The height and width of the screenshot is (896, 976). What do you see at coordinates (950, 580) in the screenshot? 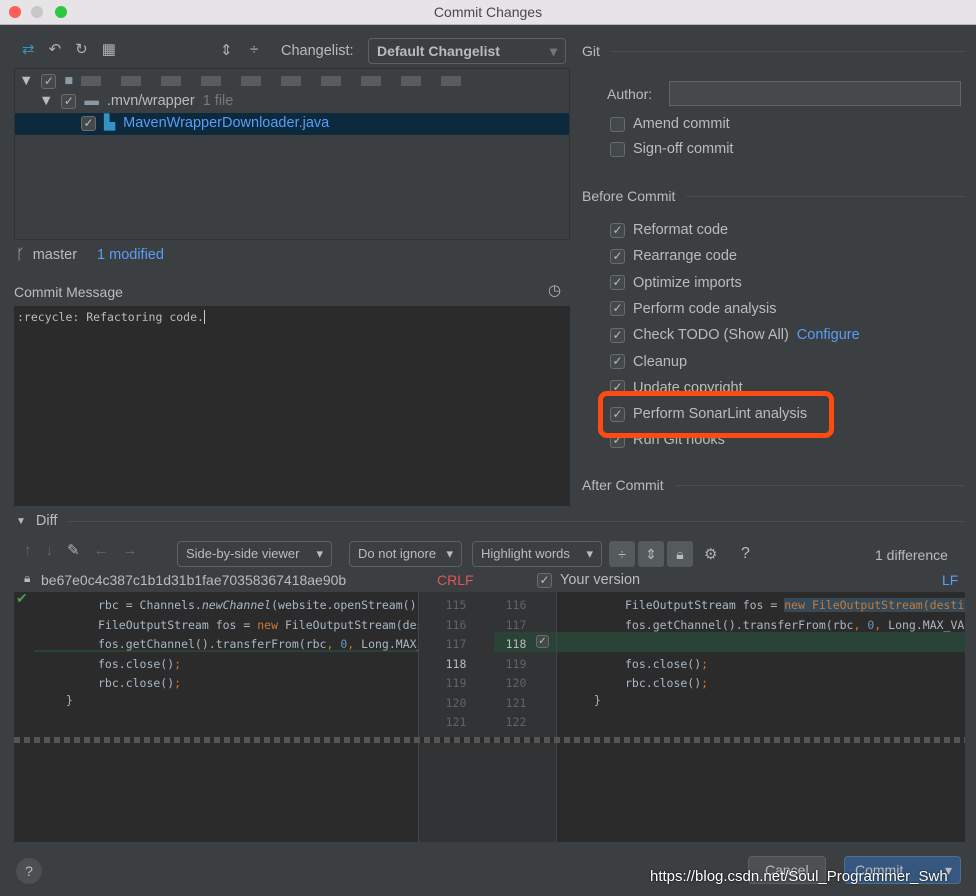
I see `right-line-ending: LF` at bounding box center [950, 580].